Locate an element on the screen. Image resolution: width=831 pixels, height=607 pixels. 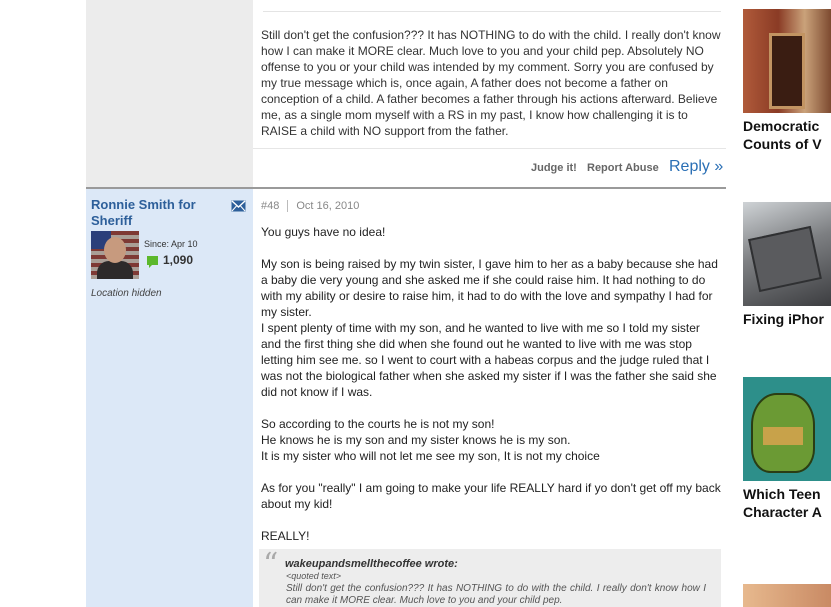
ninja-turtle-image is located at coordinates (787, 429).